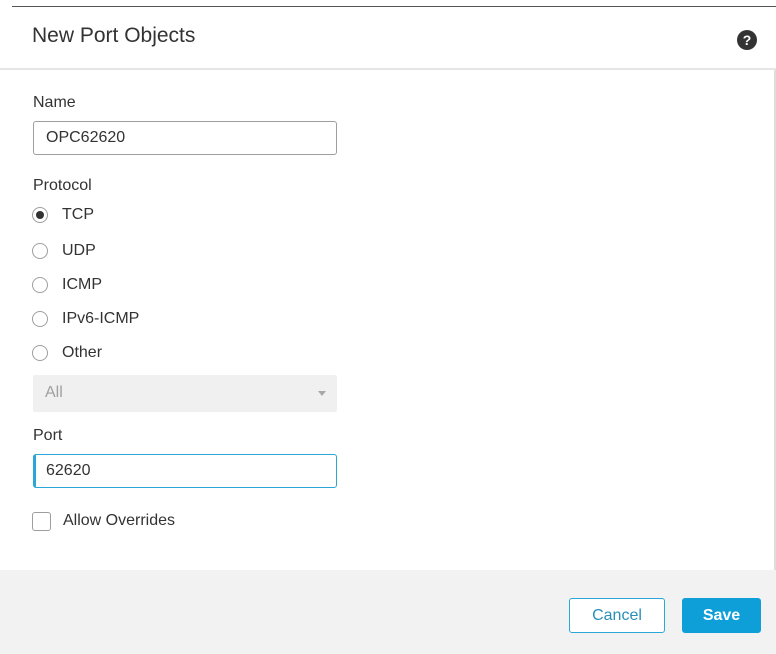 The width and height of the screenshot is (776, 654). I want to click on allow-overrides-checkbox, so click(41, 521).